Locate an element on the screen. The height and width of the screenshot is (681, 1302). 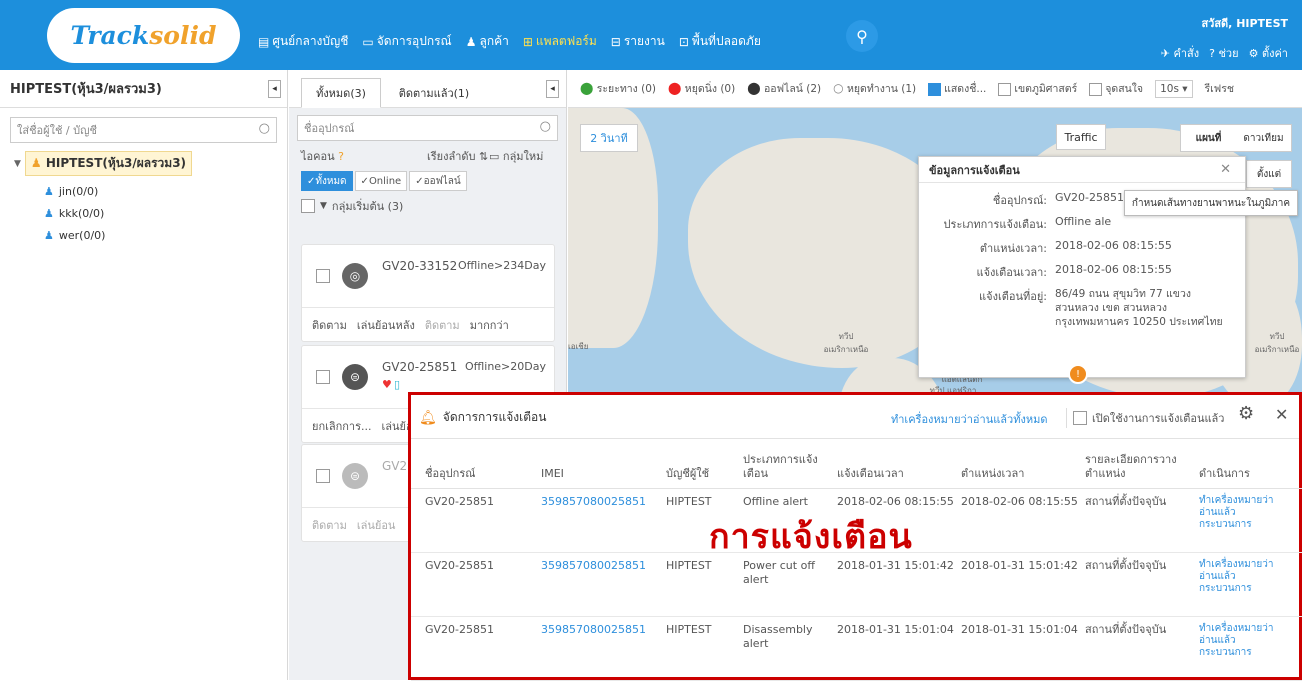
chevron-left-icon: ◂ is located at coordinates (274, 89).